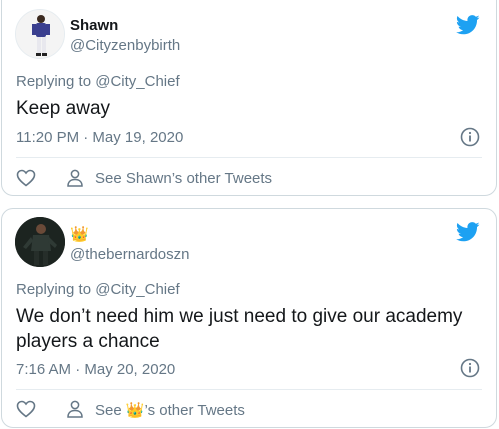 Image resolution: width=499 pixels, height=429 pixels. Describe the element at coordinates (95, 369) in the screenshot. I see `timestamp: 7:16 AM · May 20, 2020` at that location.